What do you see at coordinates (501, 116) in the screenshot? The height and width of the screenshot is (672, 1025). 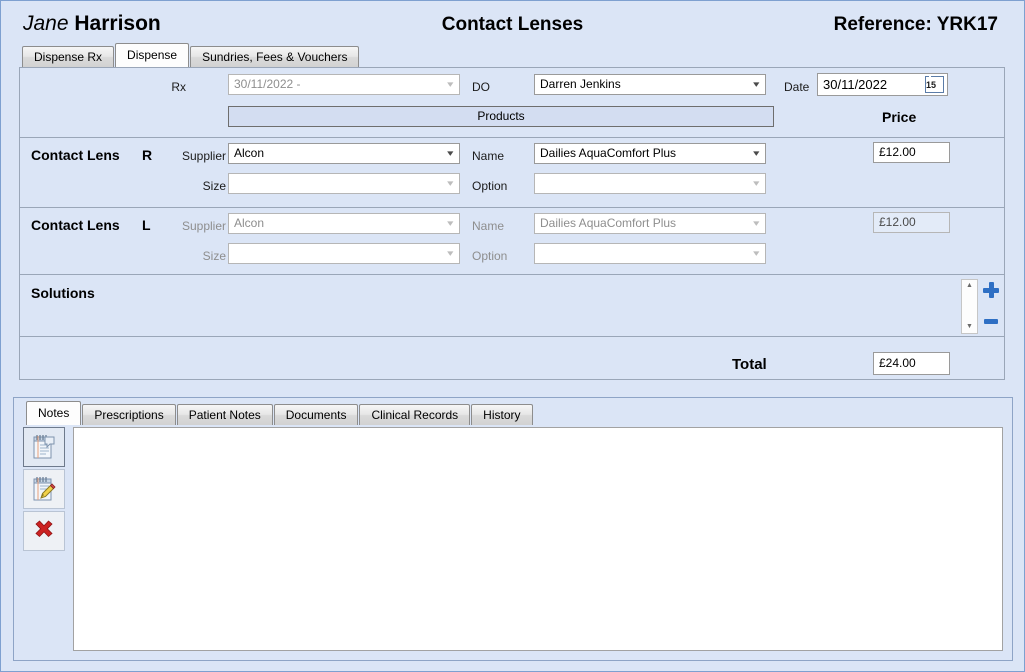 I see `products-header: Products` at bounding box center [501, 116].